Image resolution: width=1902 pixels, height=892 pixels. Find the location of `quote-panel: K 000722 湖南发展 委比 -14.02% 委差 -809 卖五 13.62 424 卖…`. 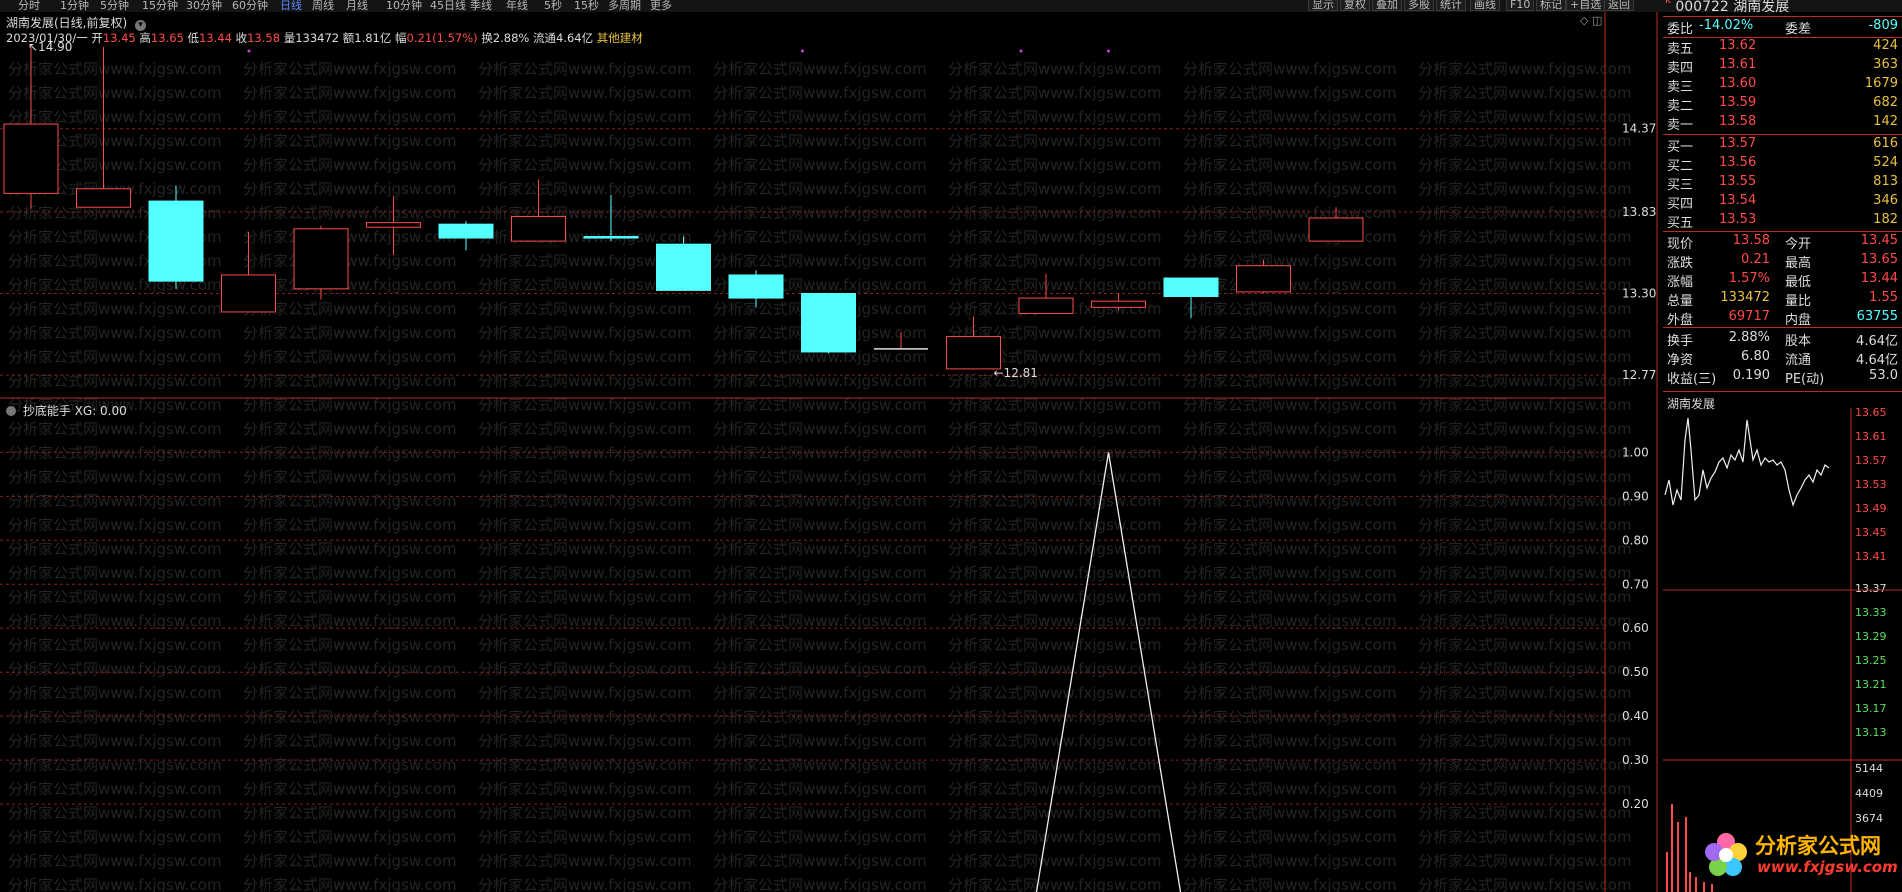

quote-panel: K 000722 湖南发展 委比 -14.02% 委差 -809 卖五 13.62 424 卖… is located at coordinates (1782, 446).